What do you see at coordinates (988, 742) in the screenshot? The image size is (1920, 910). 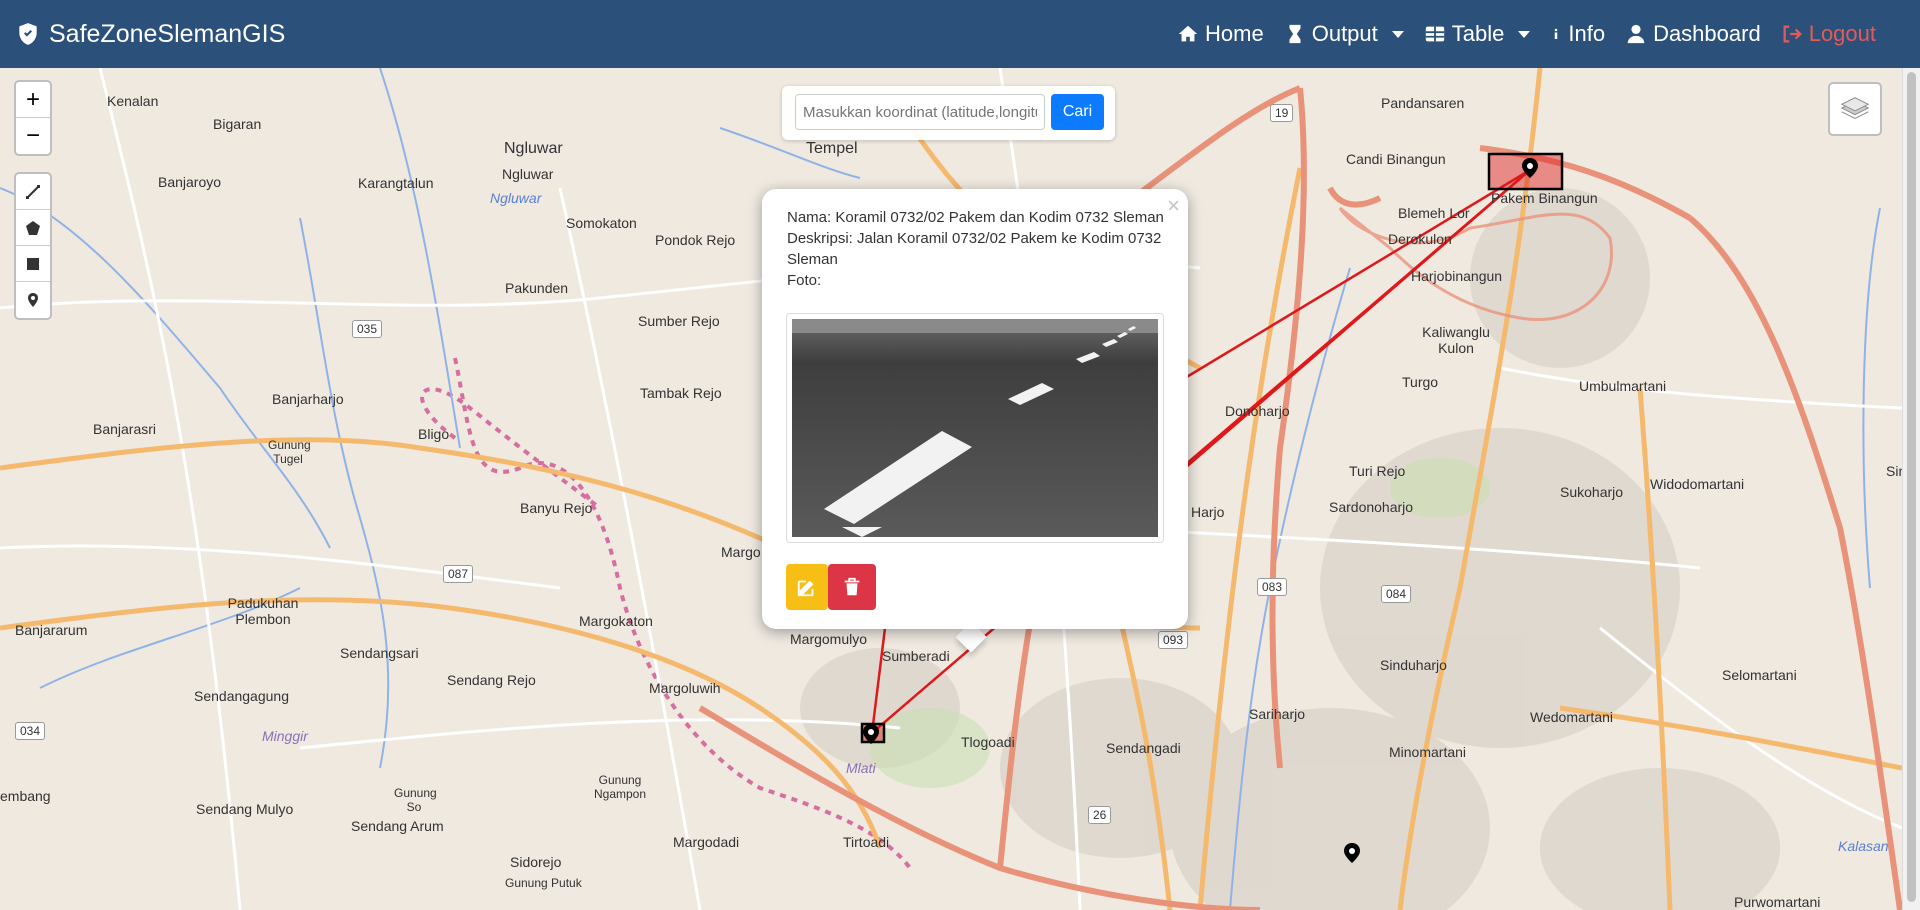 I see `place-label: Tlogoadi` at bounding box center [988, 742].